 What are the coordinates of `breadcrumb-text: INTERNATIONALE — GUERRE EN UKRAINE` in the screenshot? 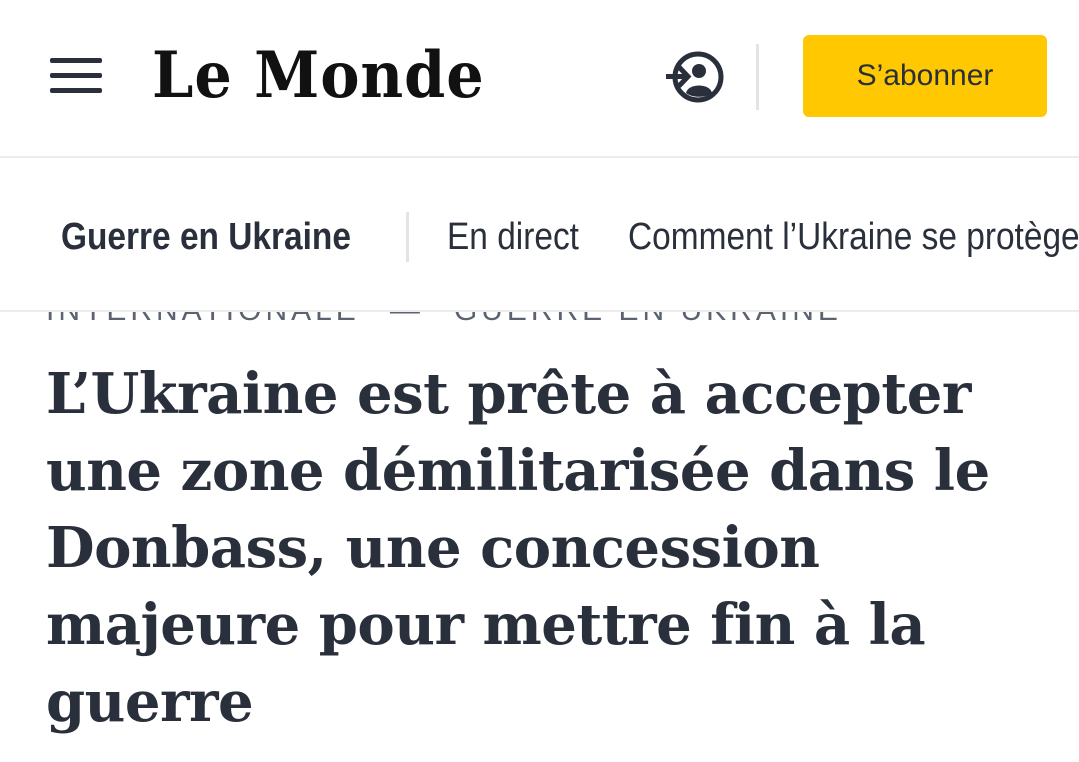 It's located at (444, 317).